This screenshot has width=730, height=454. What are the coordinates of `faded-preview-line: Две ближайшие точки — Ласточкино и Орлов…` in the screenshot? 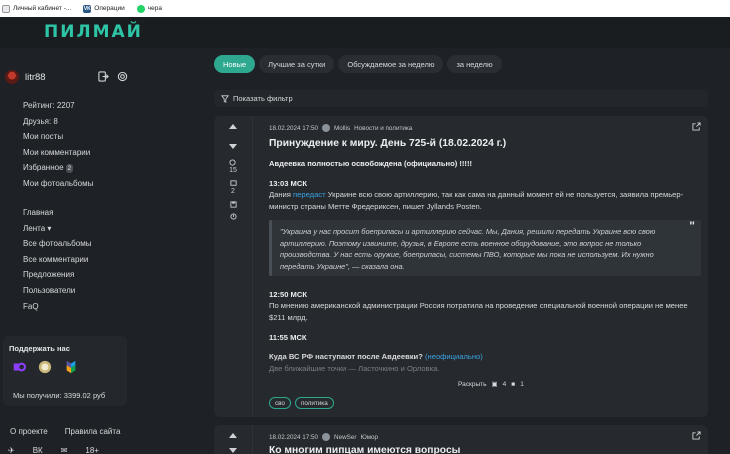 It's located at (354, 368).